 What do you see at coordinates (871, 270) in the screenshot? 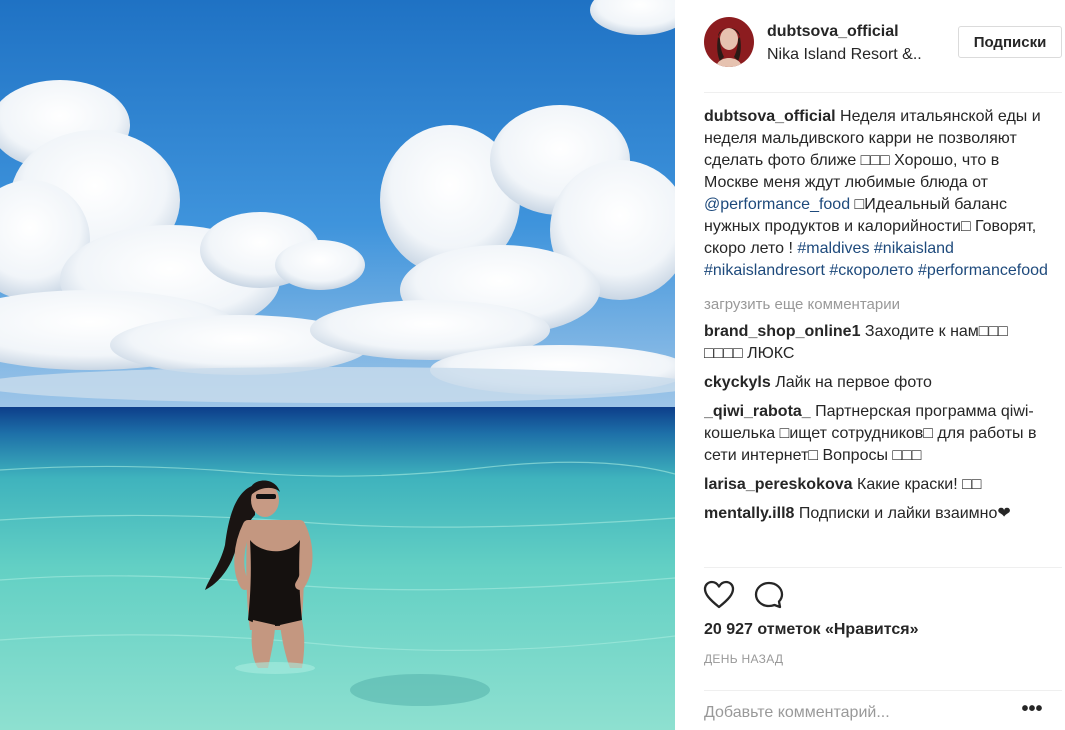
I see `hashtag-link: #скоролето` at bounding box center [871, 270].